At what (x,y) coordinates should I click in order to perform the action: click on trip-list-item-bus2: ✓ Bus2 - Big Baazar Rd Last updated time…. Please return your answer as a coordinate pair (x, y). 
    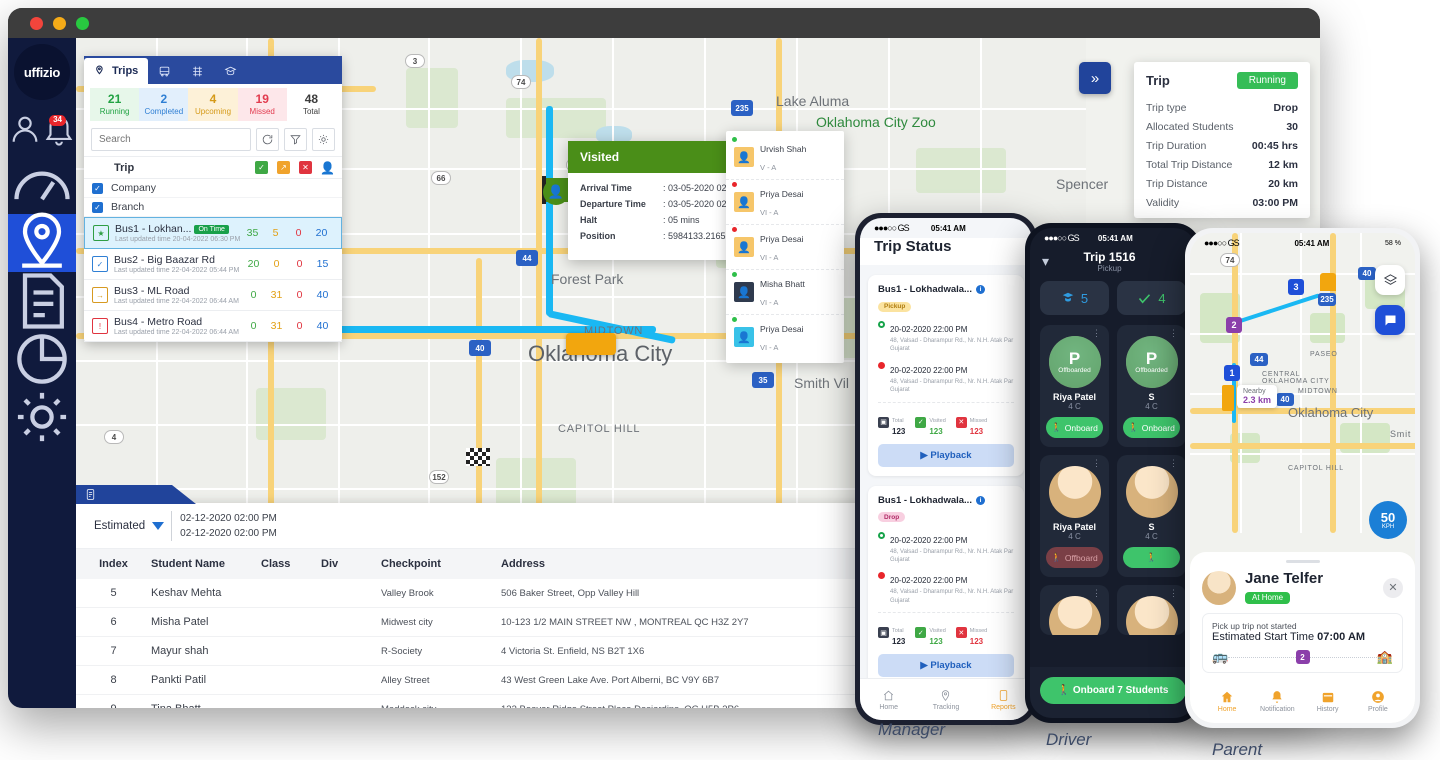
    Looking at the image, I should click on (213, 264).